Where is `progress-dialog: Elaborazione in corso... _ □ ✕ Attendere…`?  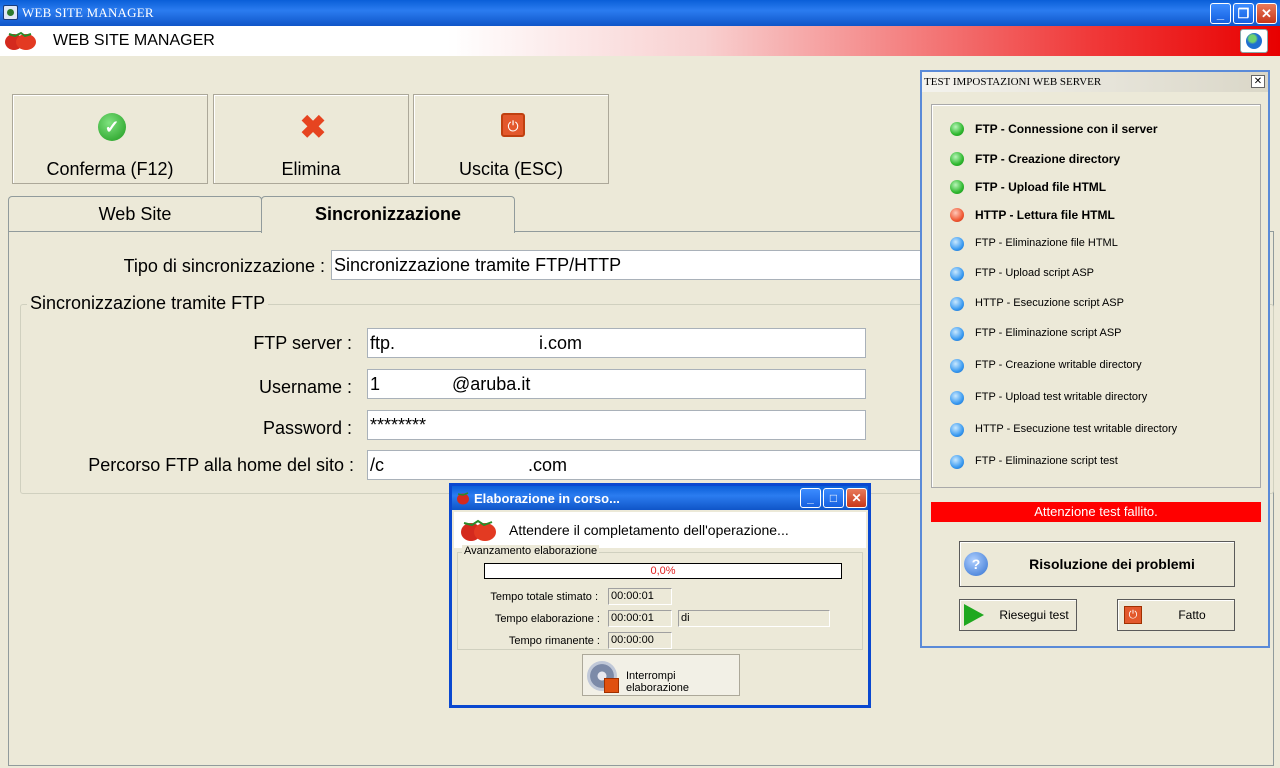 progress-dialog: Elaborazione in corso... _ □ ✕ Attendere… is located at coordinates (660, 595).